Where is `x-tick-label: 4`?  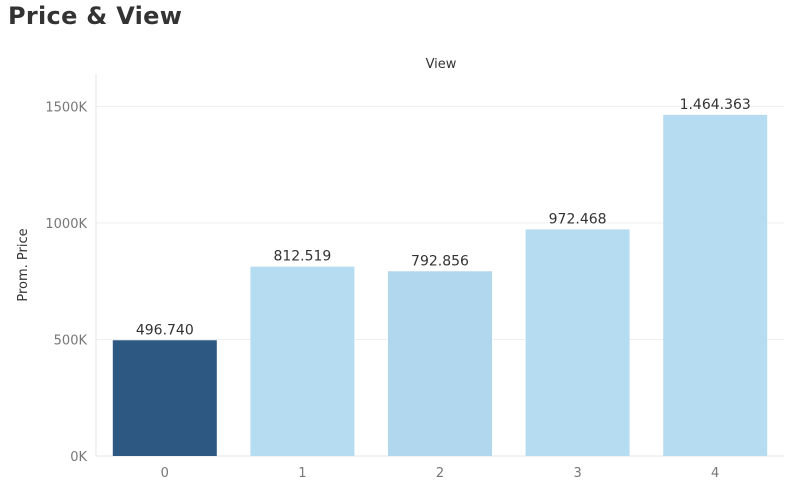
x-tick-label: 4 is located at coordinates (715, 473).